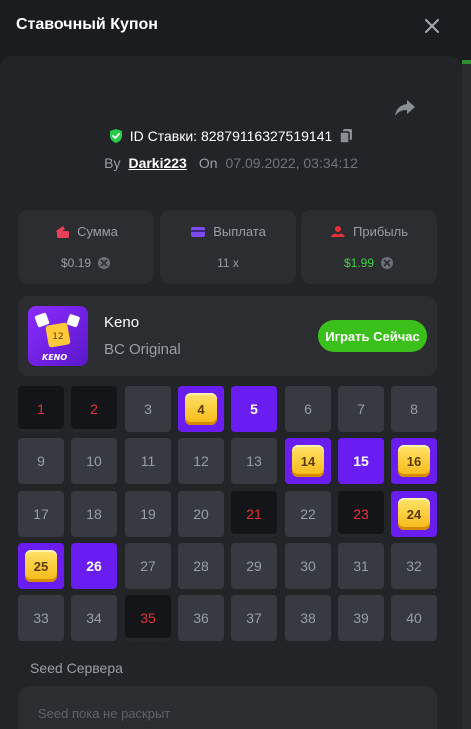 This screenshot has width=471, height=729. I want to click on keno-cell: 32, so click(414, 566).